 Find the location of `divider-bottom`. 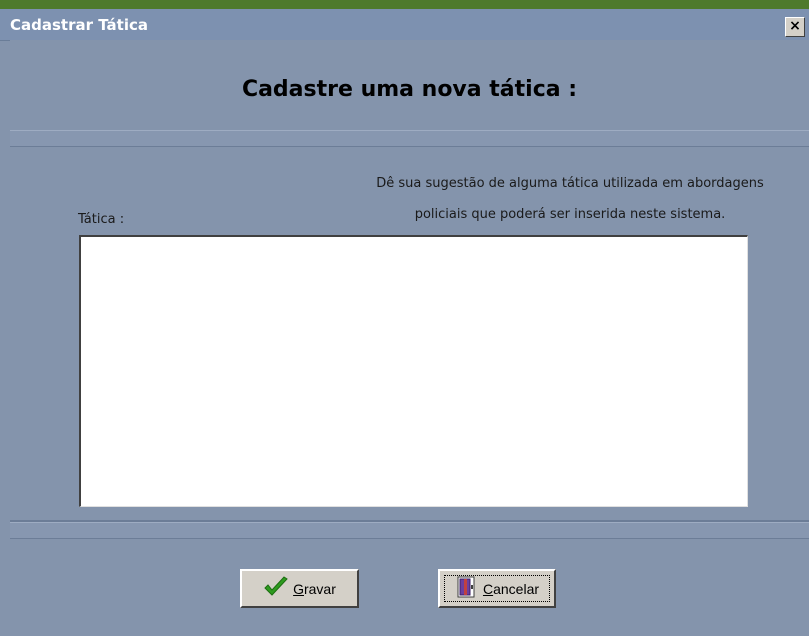

divider-bottom is located at coordinates (409, 531).